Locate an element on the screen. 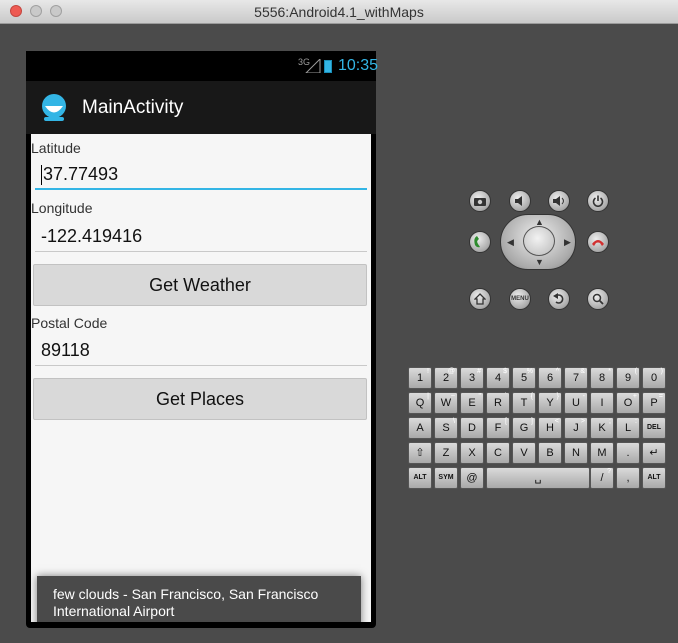 Image resolution: width=678 pixels, height=643 pixels. key-row3-8: L: is located at coordinates (628, 428).